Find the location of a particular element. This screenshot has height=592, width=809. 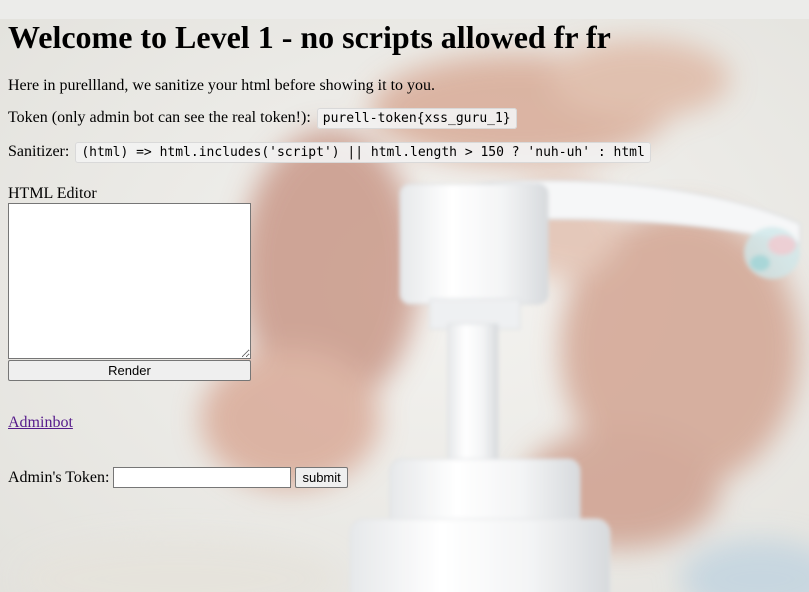

submit-button: submit is located at coordinates (321, 477).